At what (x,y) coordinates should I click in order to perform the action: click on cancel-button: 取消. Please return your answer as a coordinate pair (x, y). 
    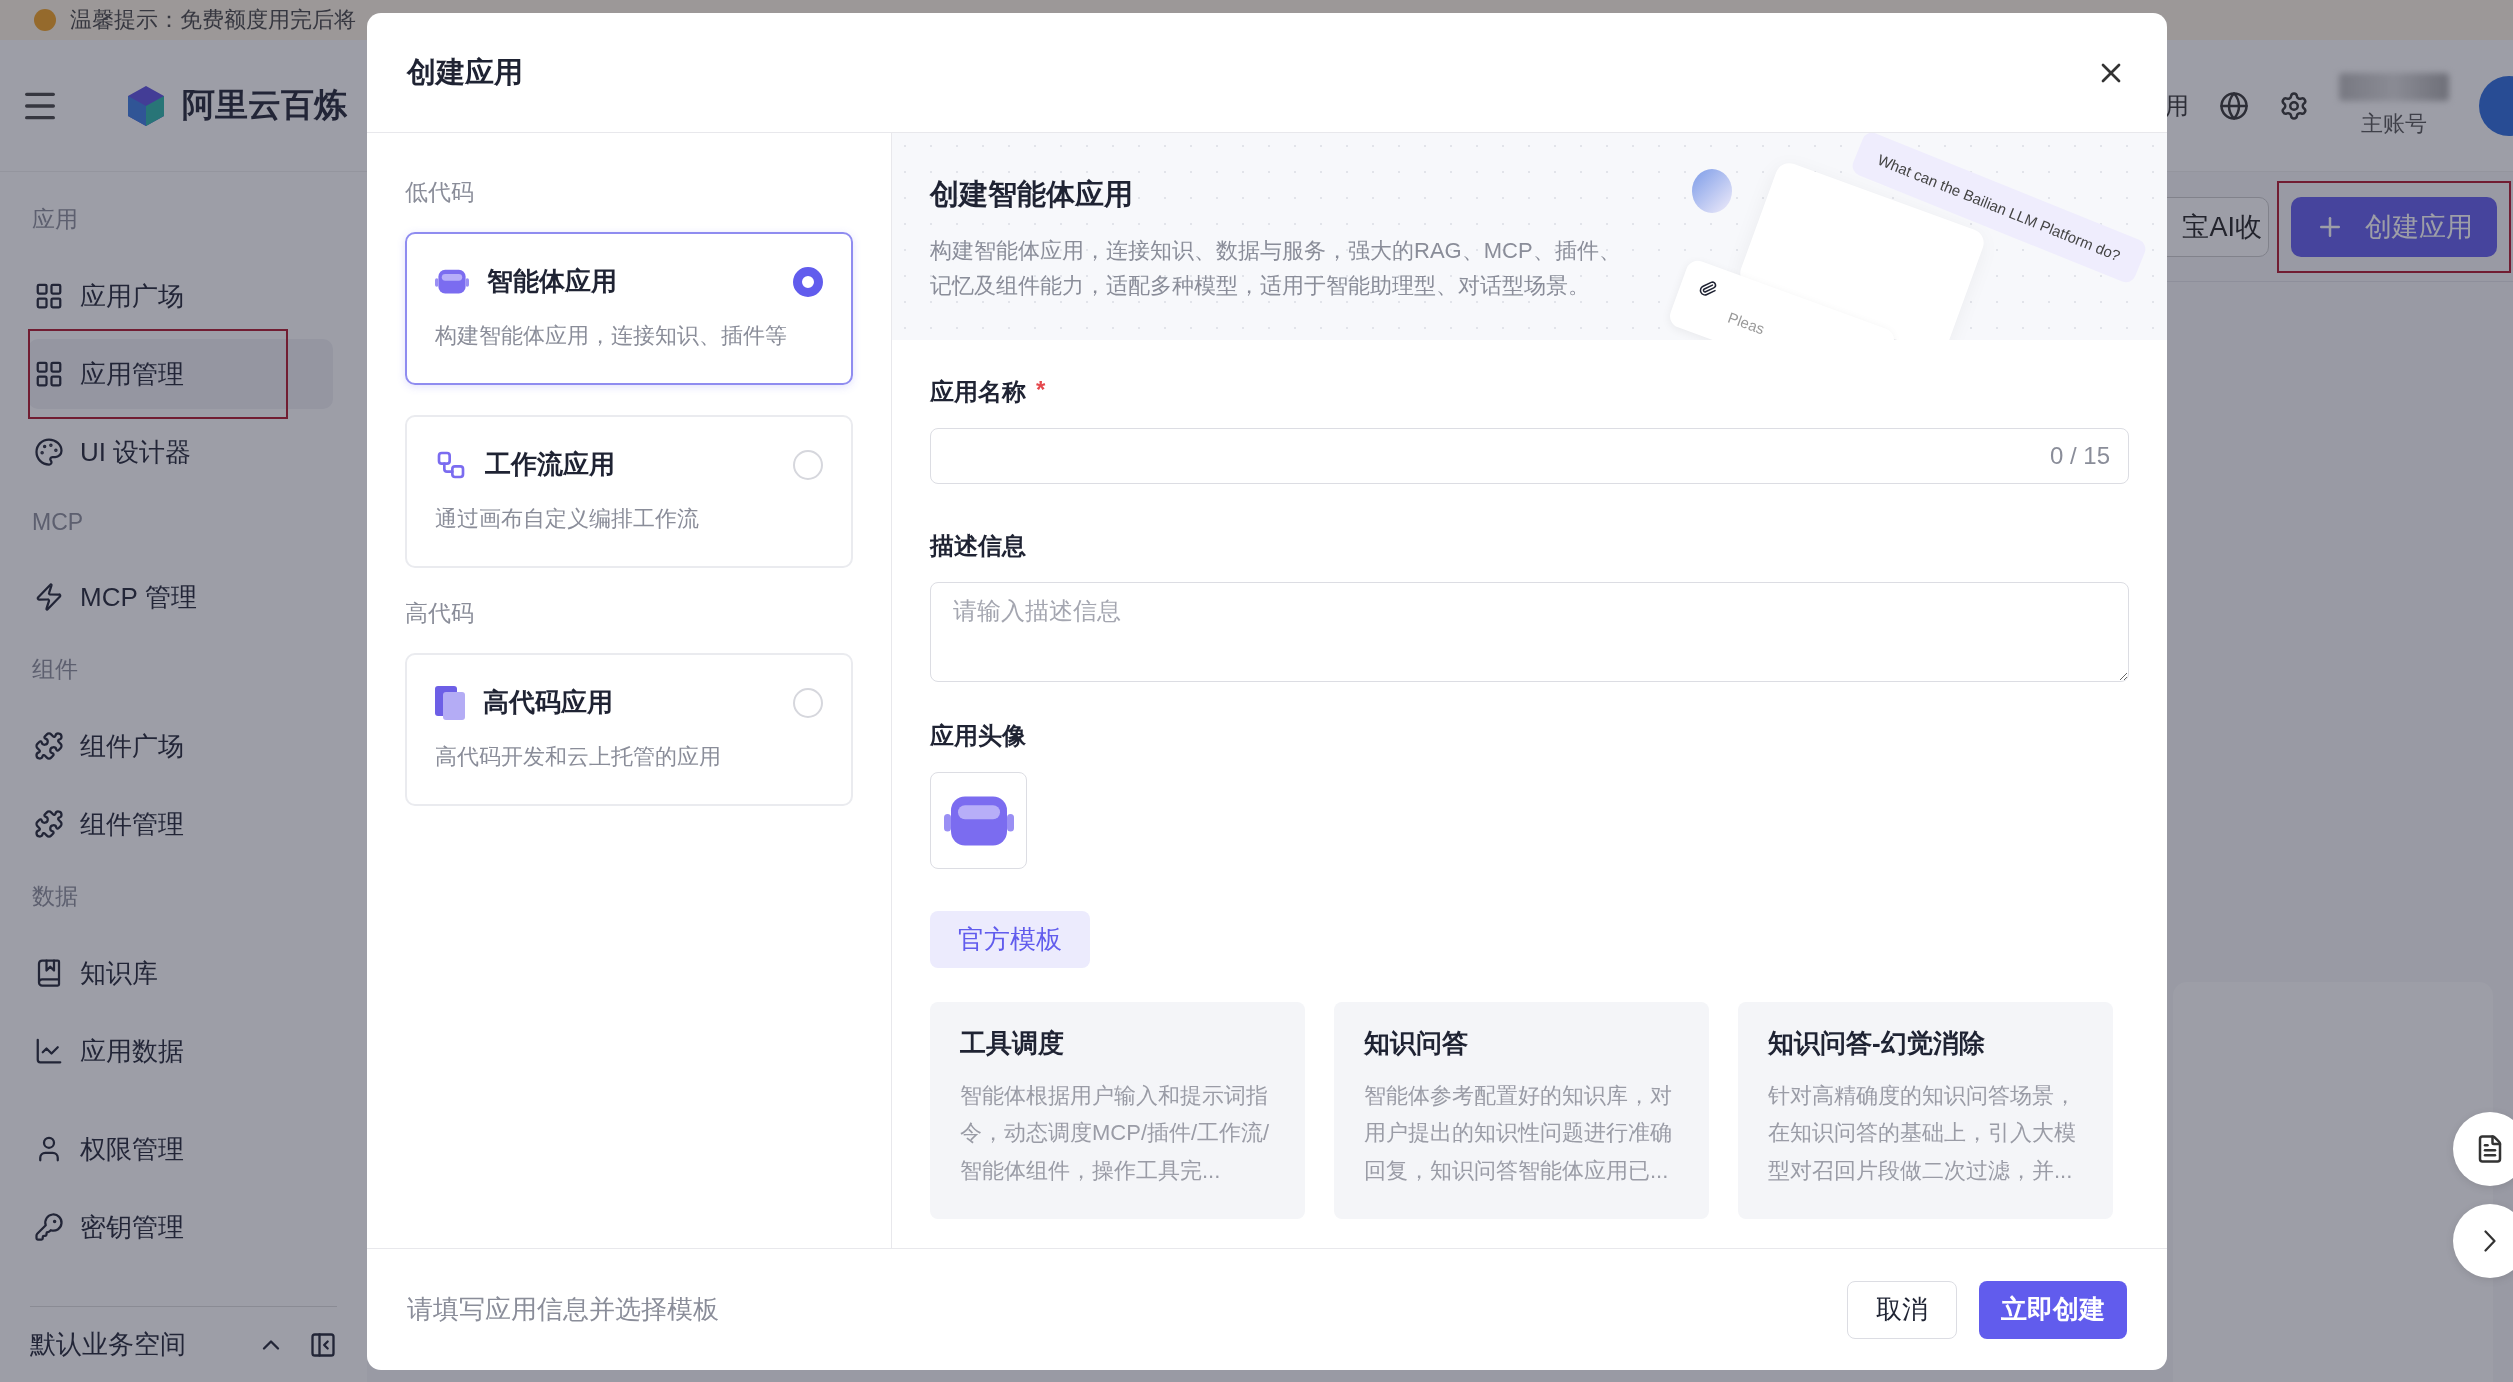
    Looking at the image, I should click on (1902, 1309).